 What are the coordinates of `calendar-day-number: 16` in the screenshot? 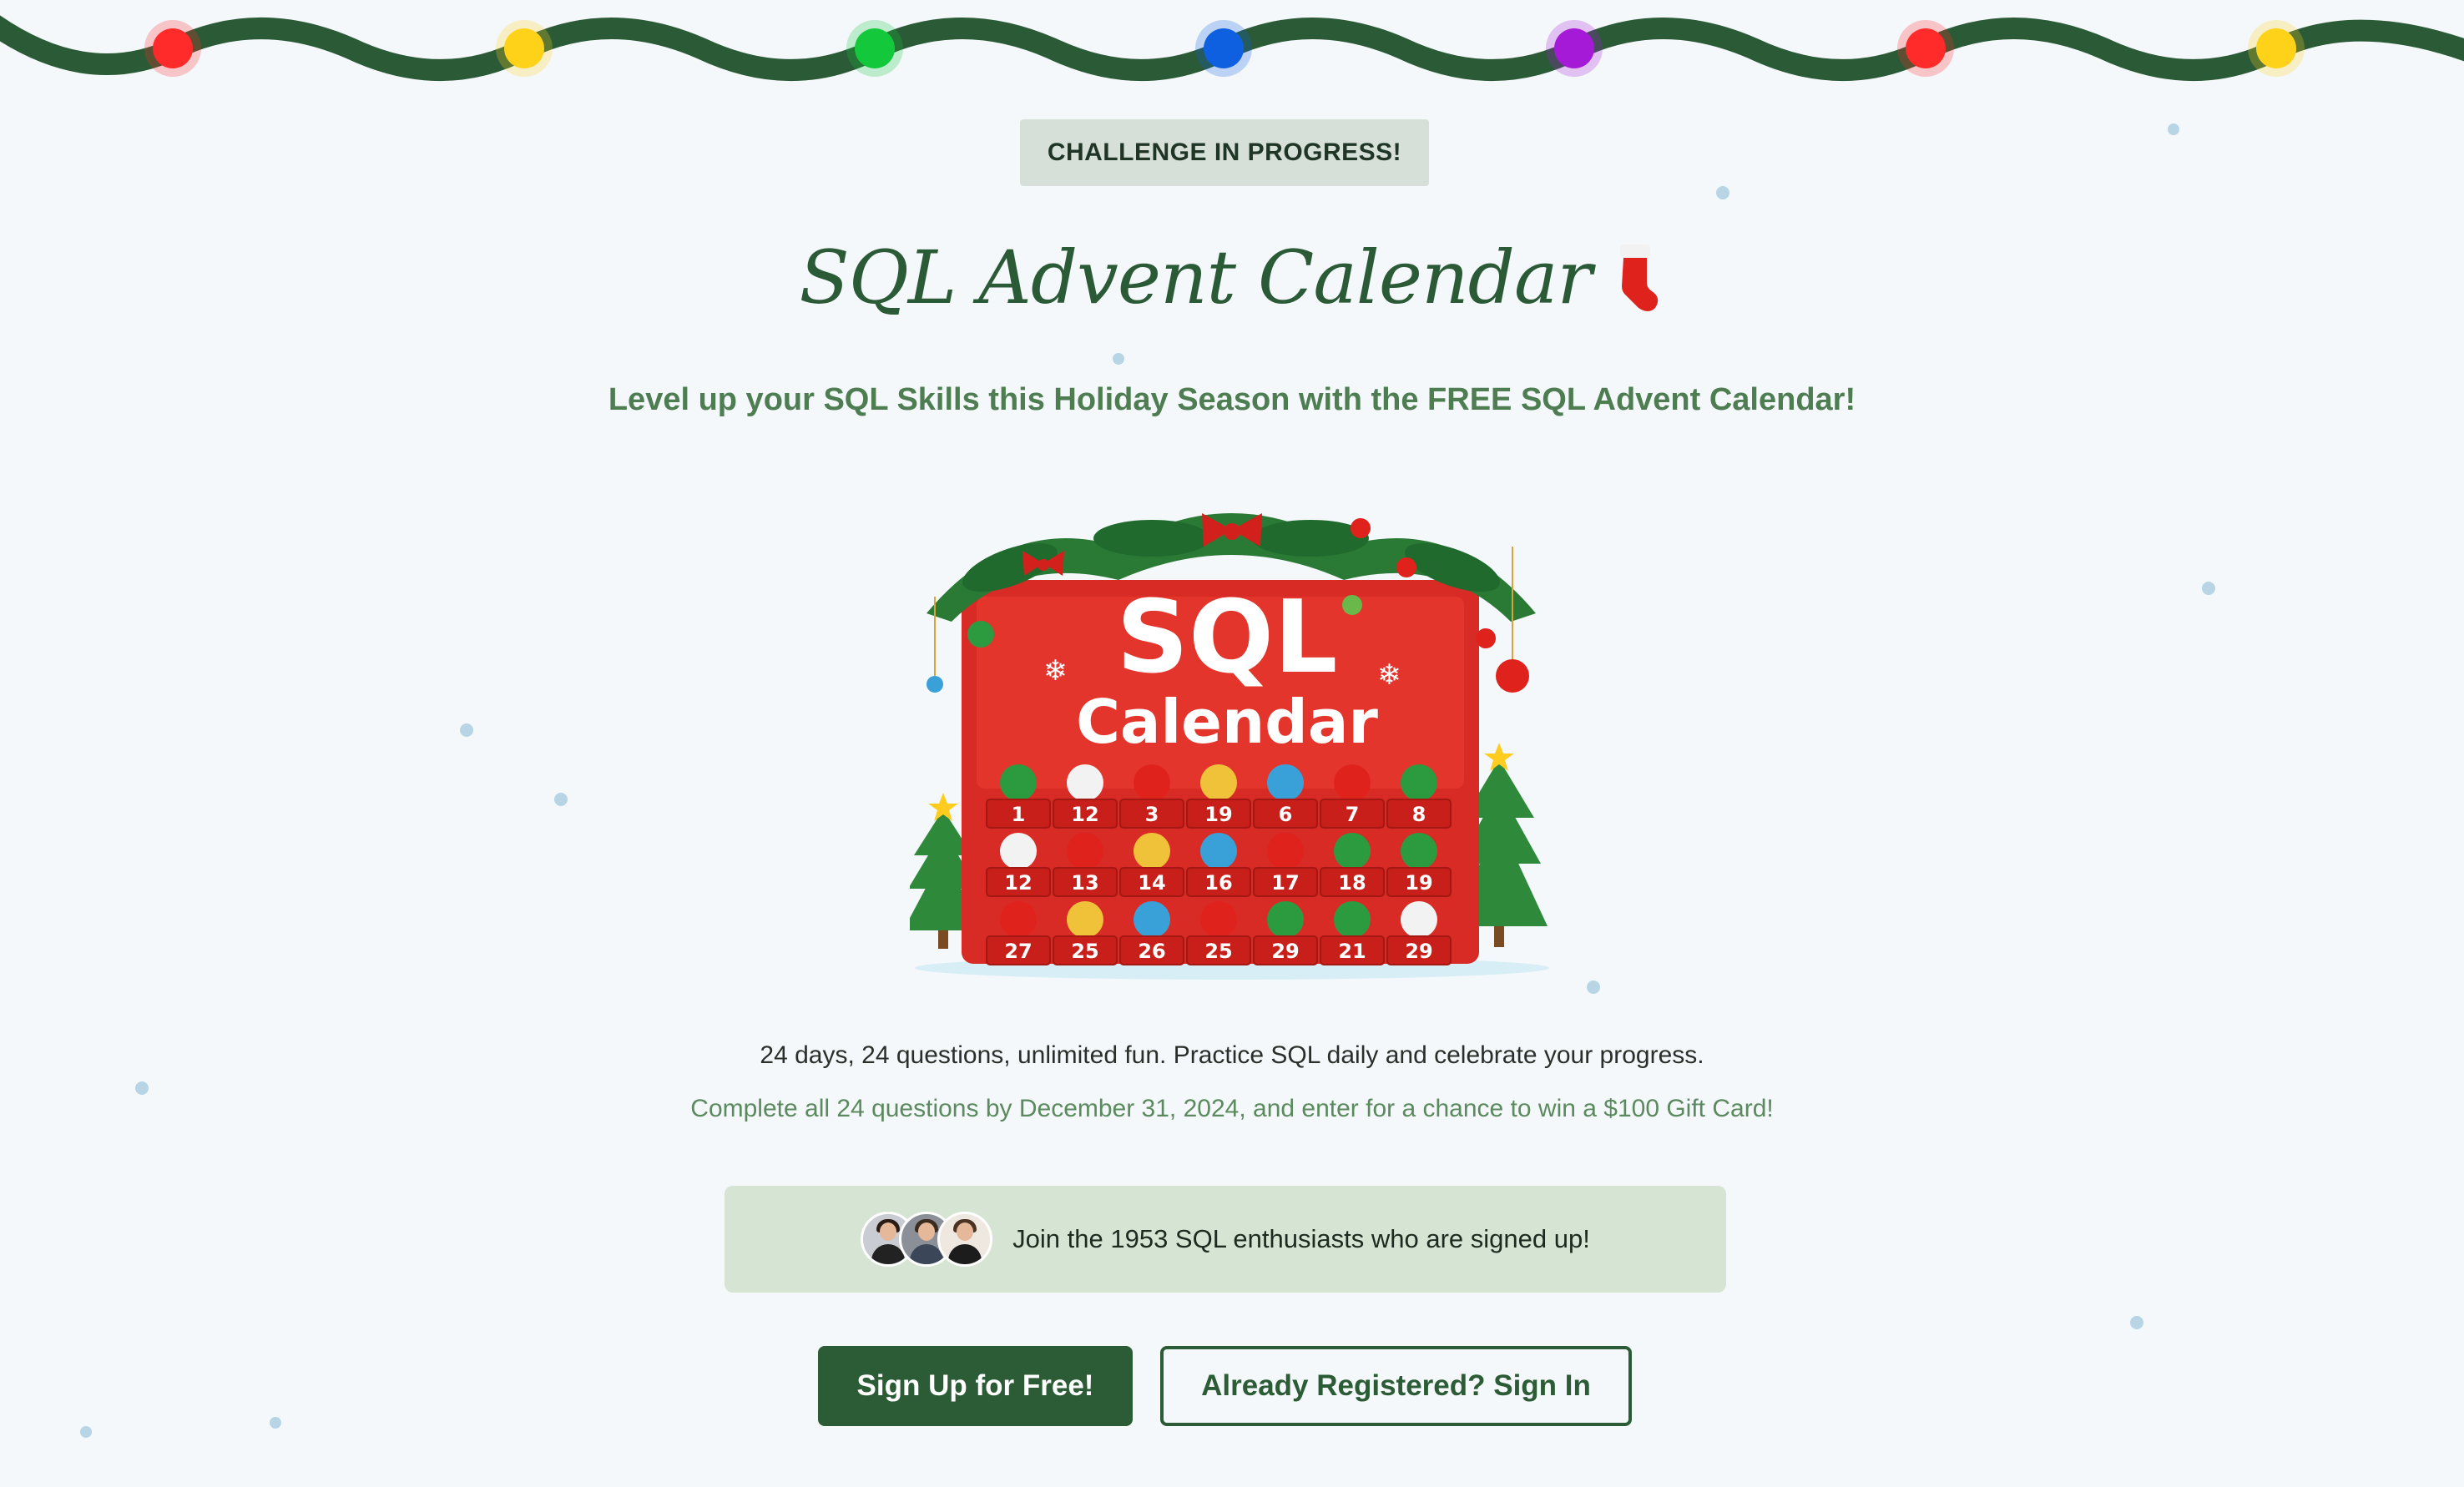 It's located at (1218, 883).